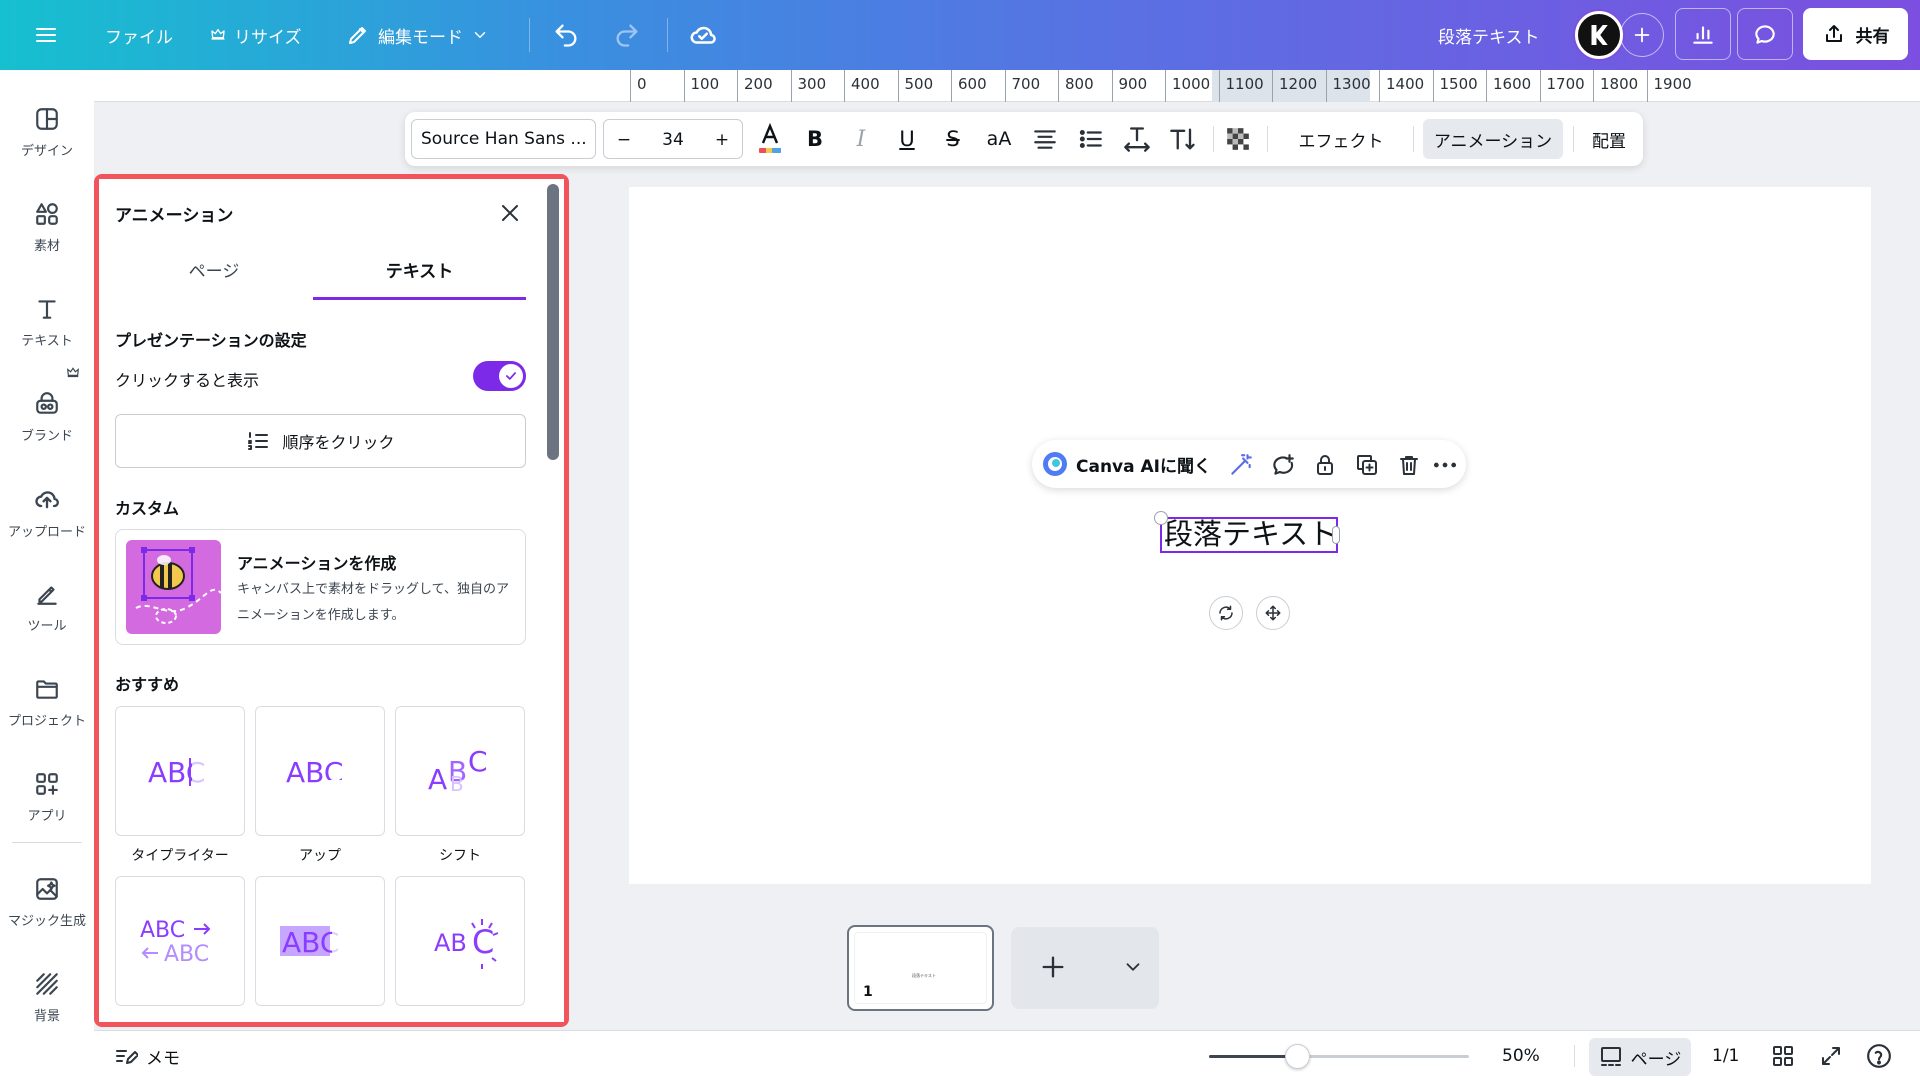 This screenshot has height=1080, width=1920. I want to click on rail-item-design: デザイン, so click(47, 132).